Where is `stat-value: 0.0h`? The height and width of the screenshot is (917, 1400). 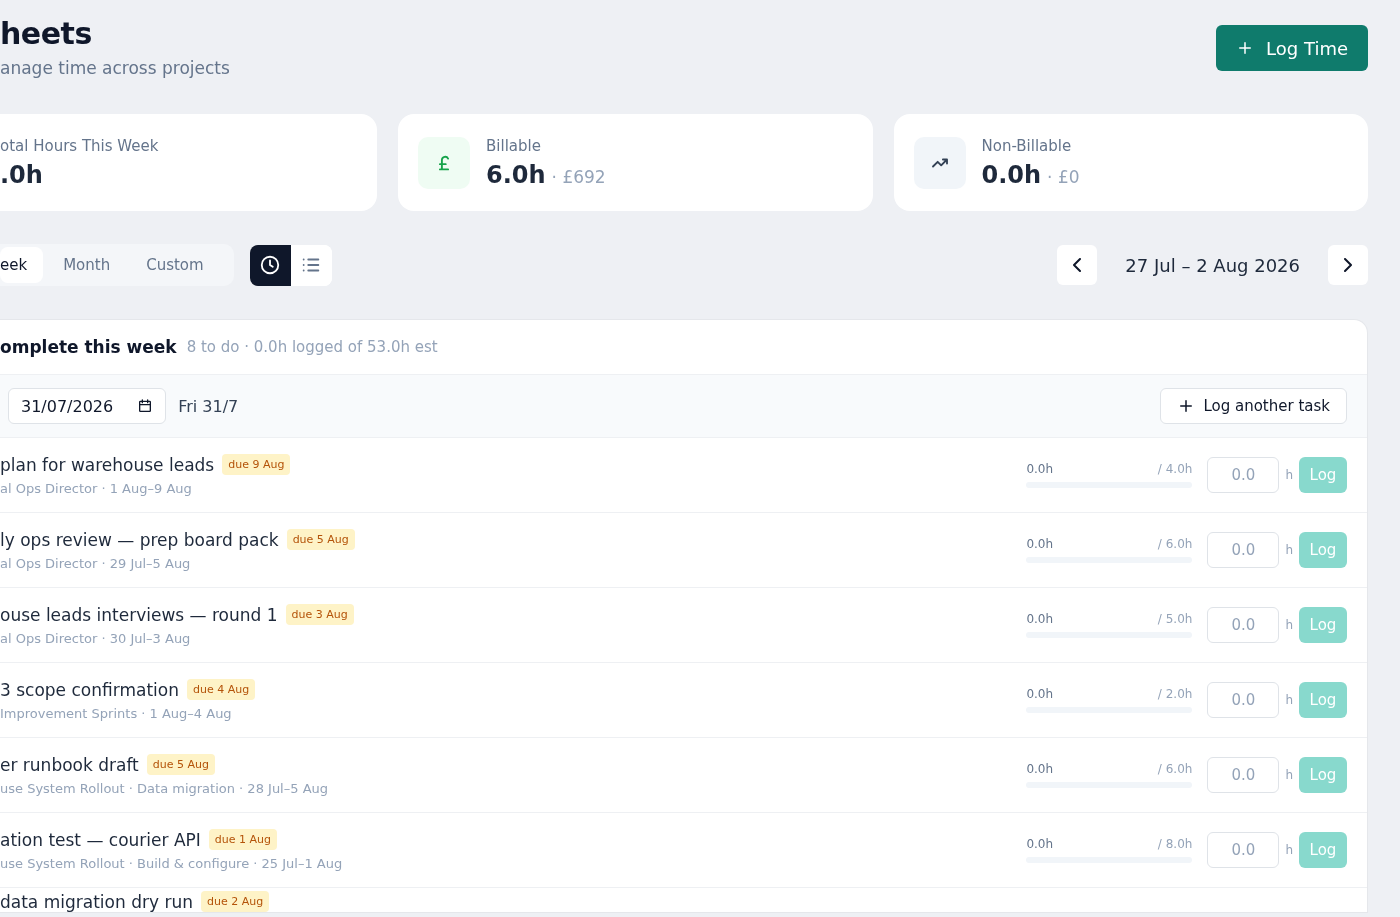 stat-value: 0.0h is located at coordinates (1011, 174).